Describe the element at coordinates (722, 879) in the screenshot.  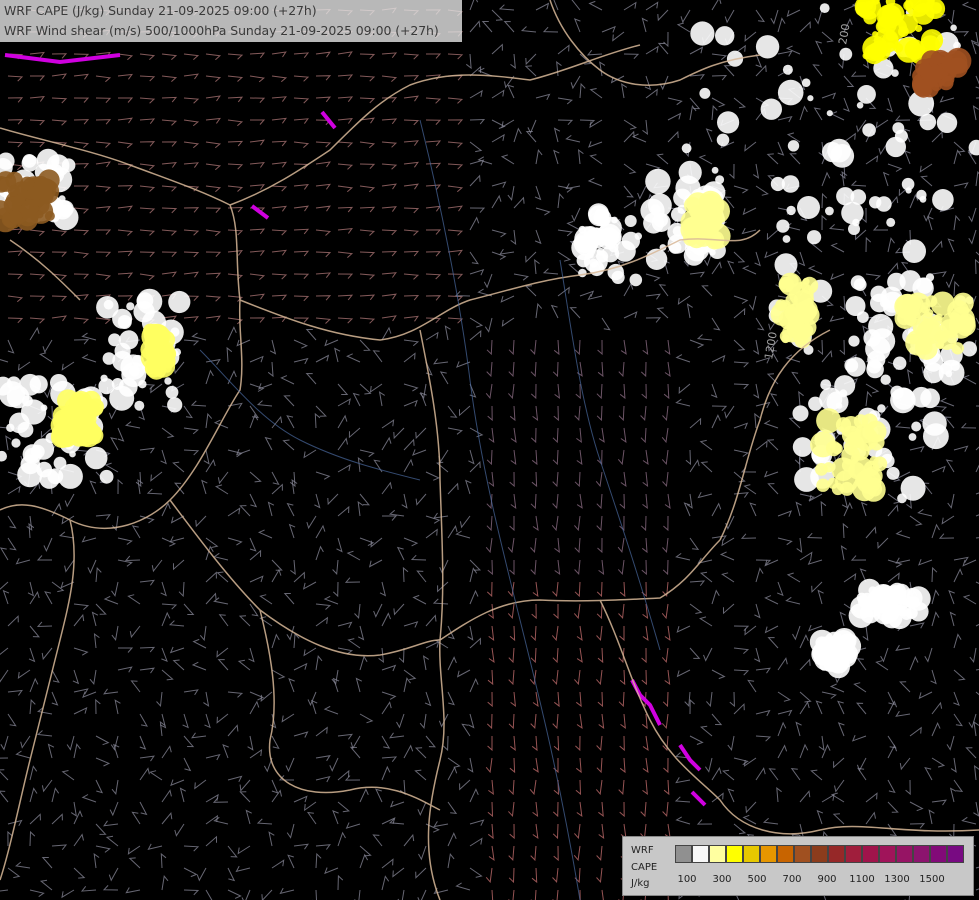
I see `legend-tick-label: 300` at that location.